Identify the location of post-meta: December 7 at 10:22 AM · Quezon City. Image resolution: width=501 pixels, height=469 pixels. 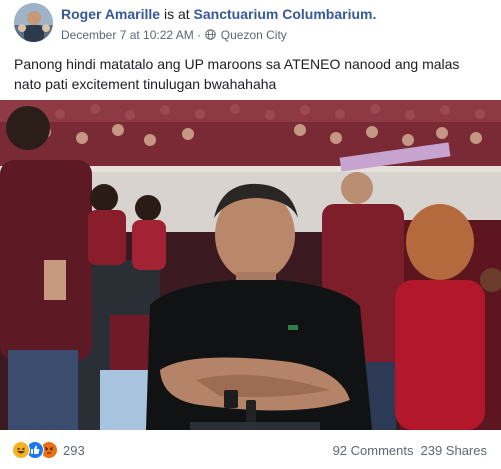
(174, 34).